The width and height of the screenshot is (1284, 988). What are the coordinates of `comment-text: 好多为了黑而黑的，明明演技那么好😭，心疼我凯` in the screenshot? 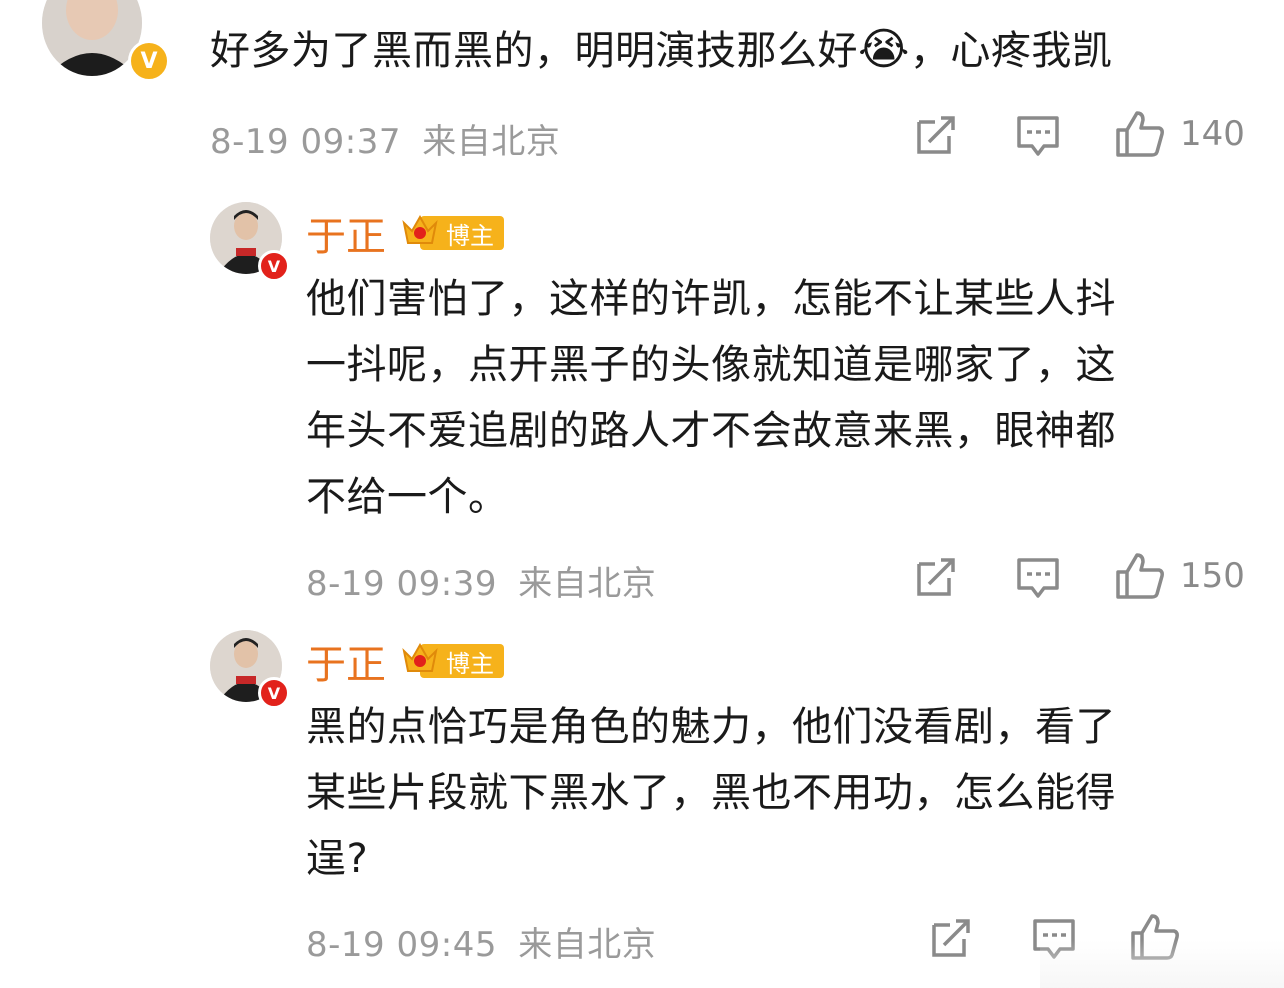 It's located at (661, 50).